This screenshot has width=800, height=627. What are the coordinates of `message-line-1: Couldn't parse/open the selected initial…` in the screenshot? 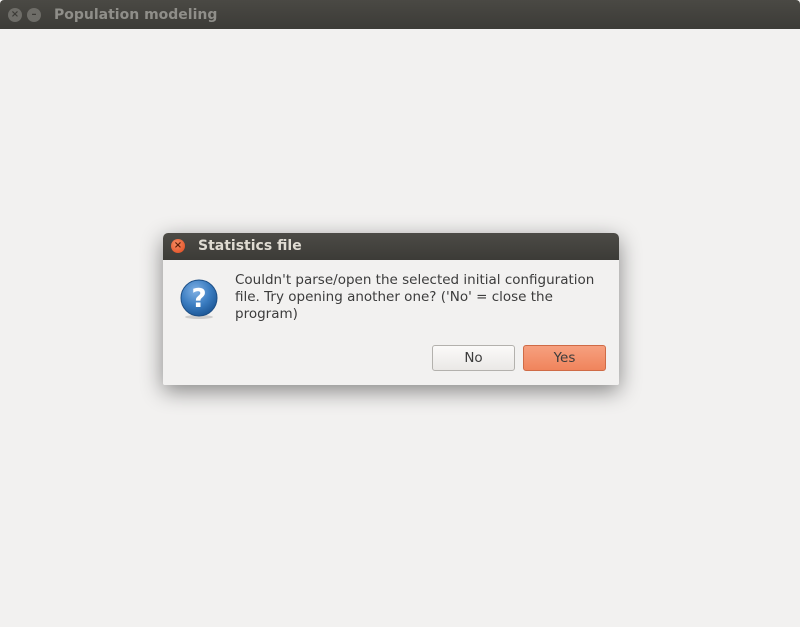 It's located at (415, 280).